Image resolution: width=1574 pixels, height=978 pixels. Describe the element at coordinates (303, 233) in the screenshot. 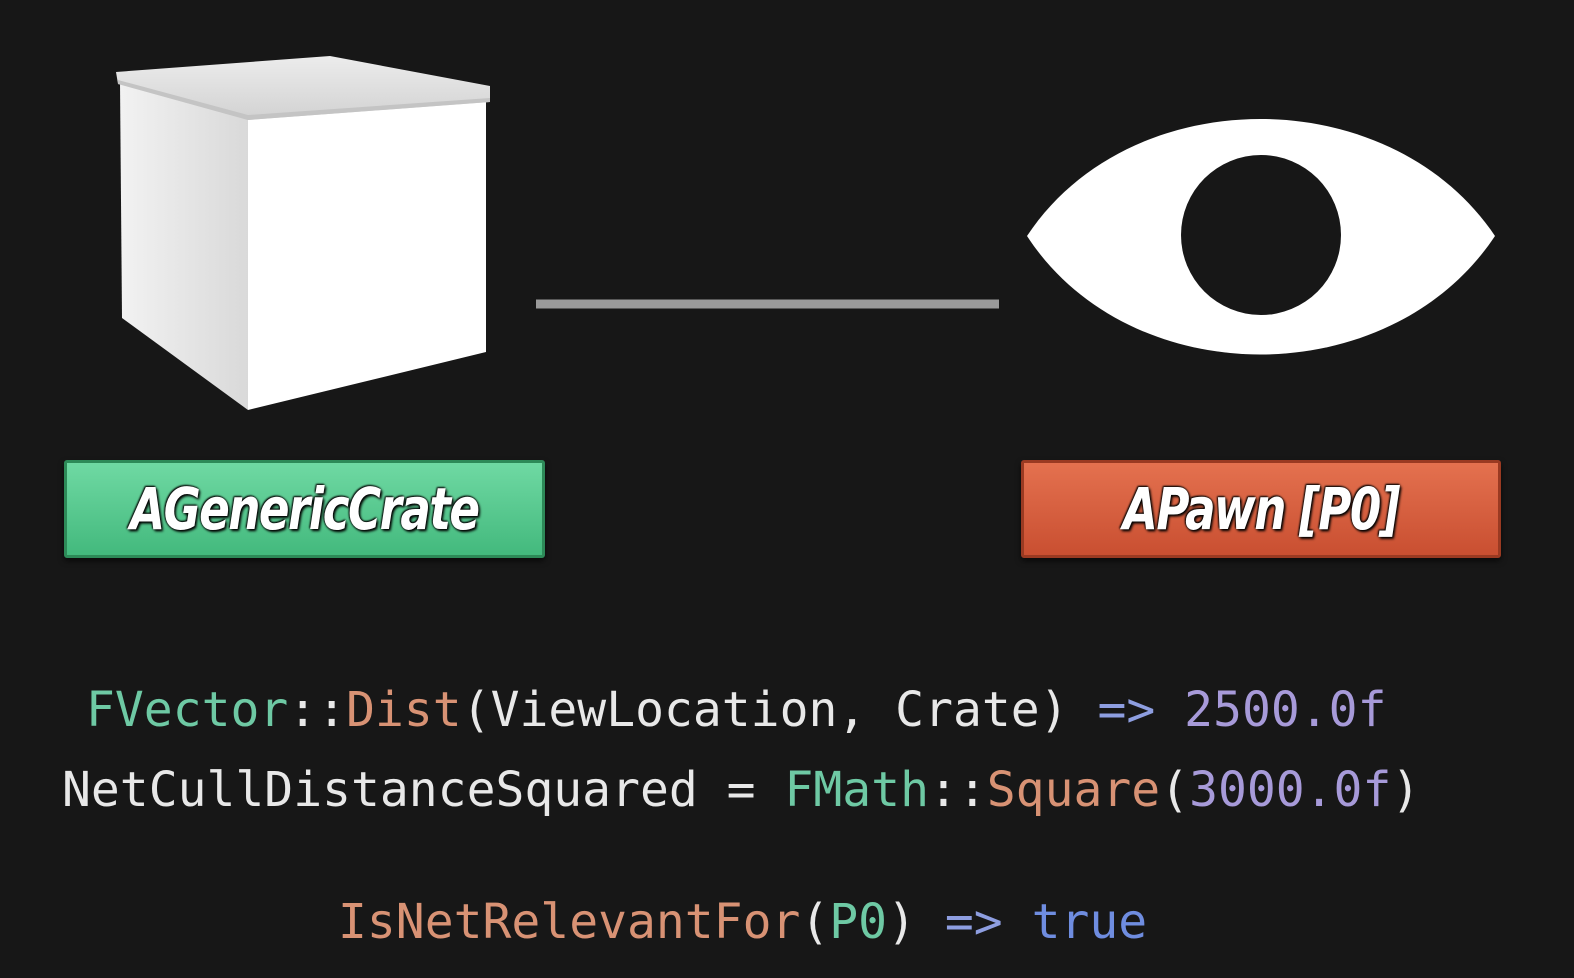

I see `cube-icon` at that location.